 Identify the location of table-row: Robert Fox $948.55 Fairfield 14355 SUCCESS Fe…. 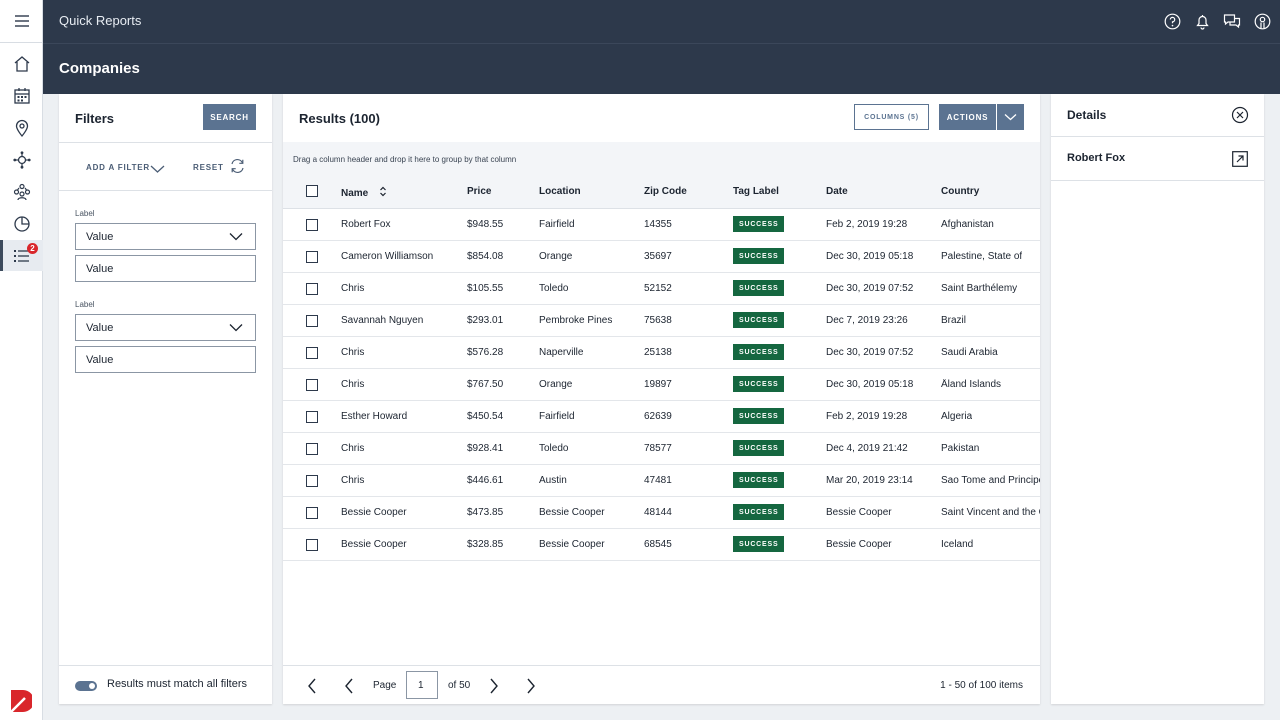
(661, 225).